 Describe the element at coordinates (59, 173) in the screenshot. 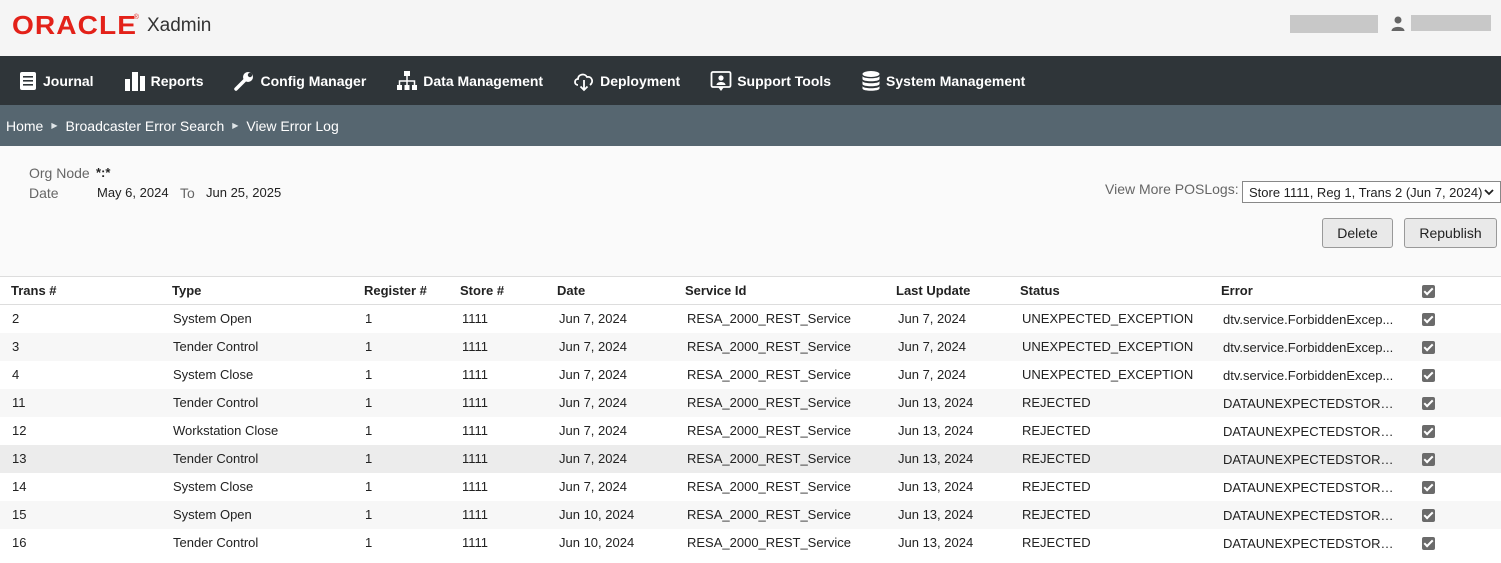

I see `org-node-label: Org Node` at that location.